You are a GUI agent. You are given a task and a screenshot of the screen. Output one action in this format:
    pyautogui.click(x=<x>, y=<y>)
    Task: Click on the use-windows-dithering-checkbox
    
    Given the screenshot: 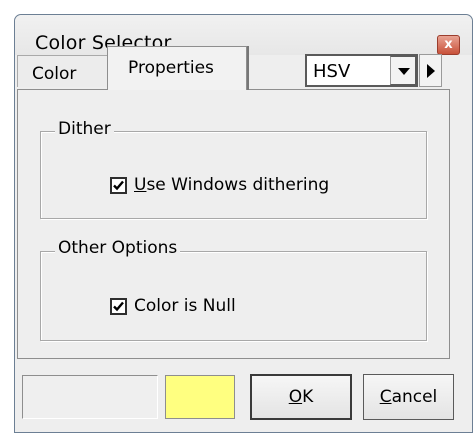 What is the action you would take?
    pyautogui.click(x=118, y=185)
    